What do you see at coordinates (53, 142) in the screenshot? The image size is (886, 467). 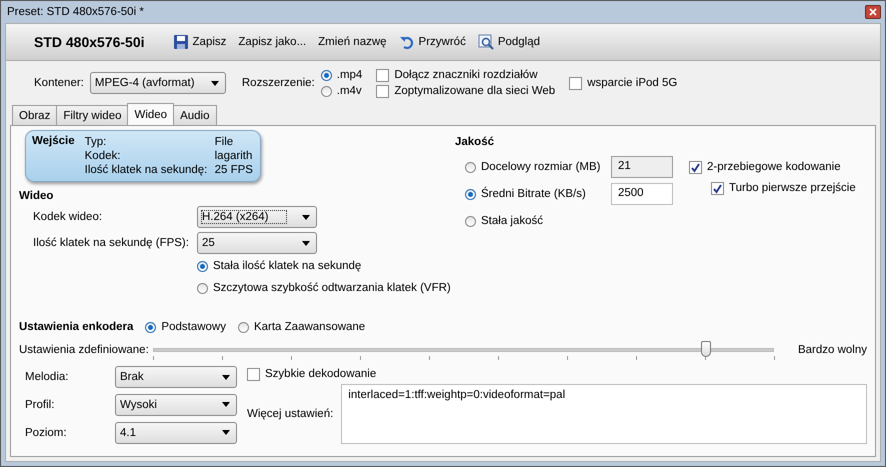 I see `info-title: Wejście` at bounding box center [53, 142].